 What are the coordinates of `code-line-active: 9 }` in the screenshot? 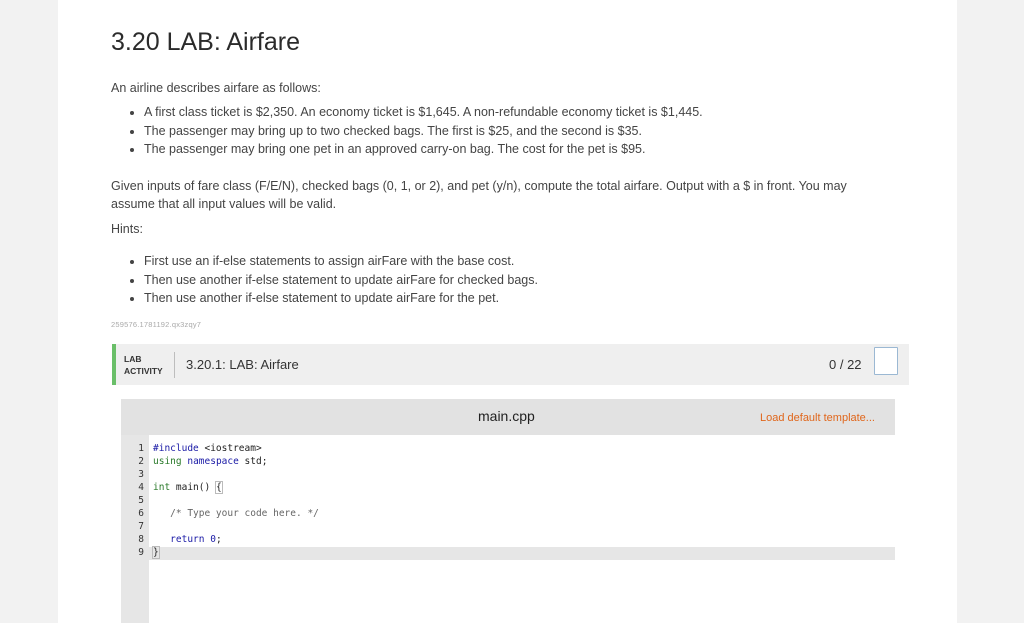 It's located at (508, 553).